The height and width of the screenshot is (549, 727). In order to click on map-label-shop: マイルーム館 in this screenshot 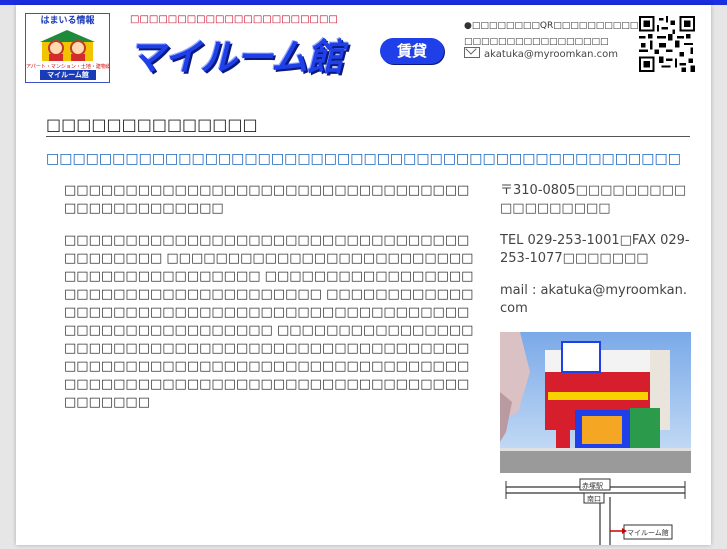, I will do `click(648, 533)`.